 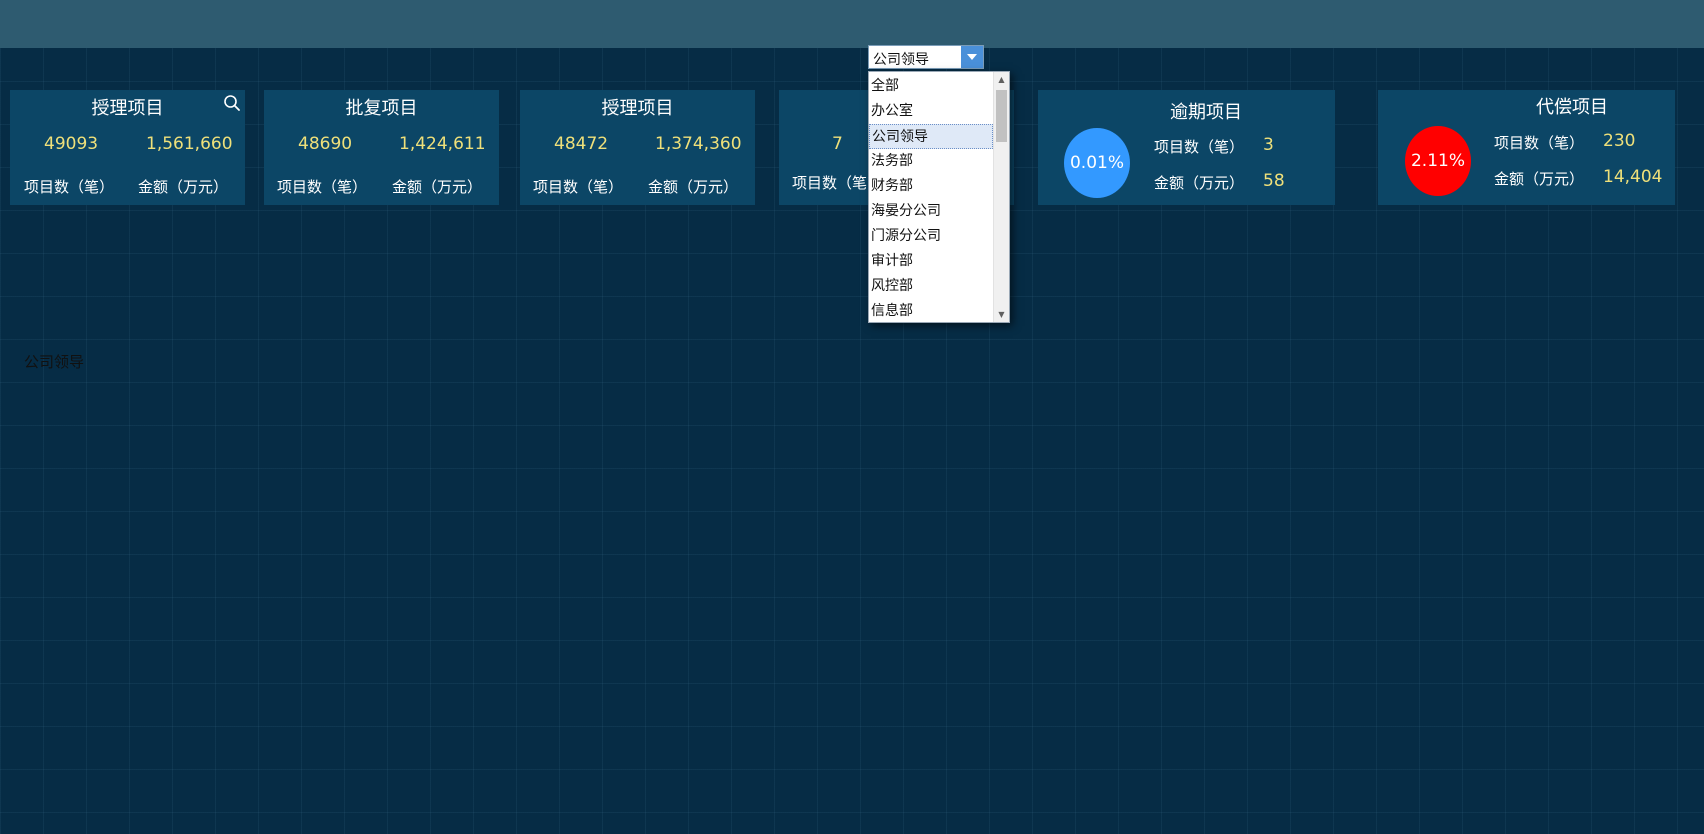 I want to click on dropdown-option: 信息部, so click(x=931, y=310).